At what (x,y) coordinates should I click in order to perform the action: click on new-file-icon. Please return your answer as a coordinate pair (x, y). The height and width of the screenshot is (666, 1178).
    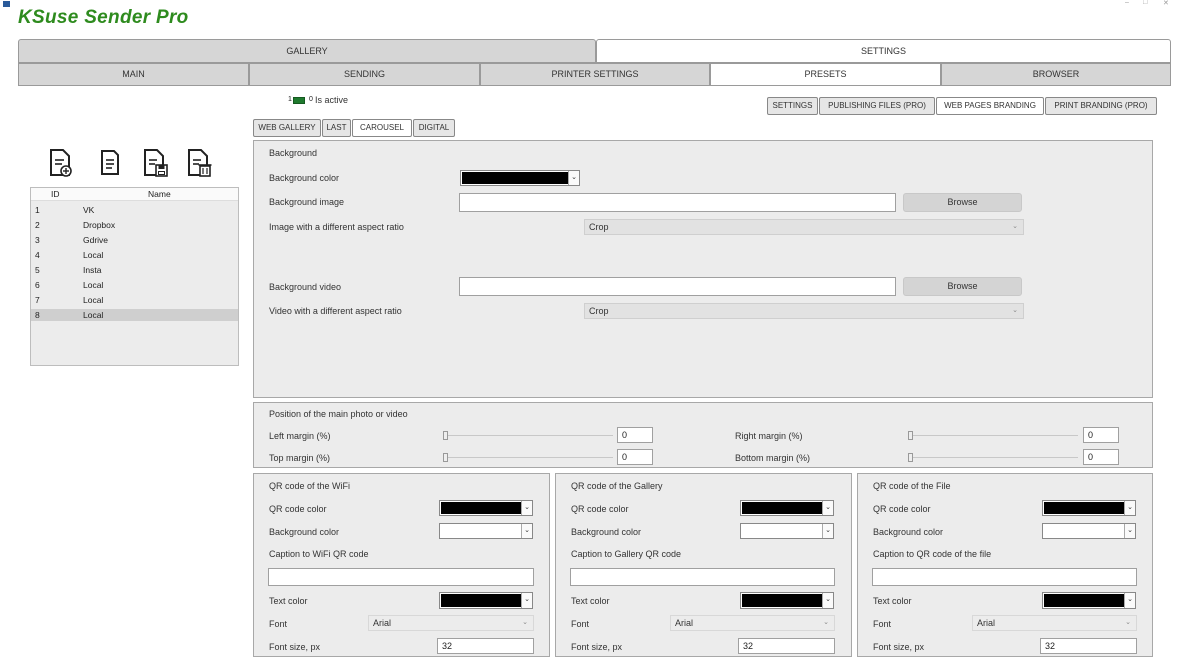
    Looking at the image, I should click on (61, 163).